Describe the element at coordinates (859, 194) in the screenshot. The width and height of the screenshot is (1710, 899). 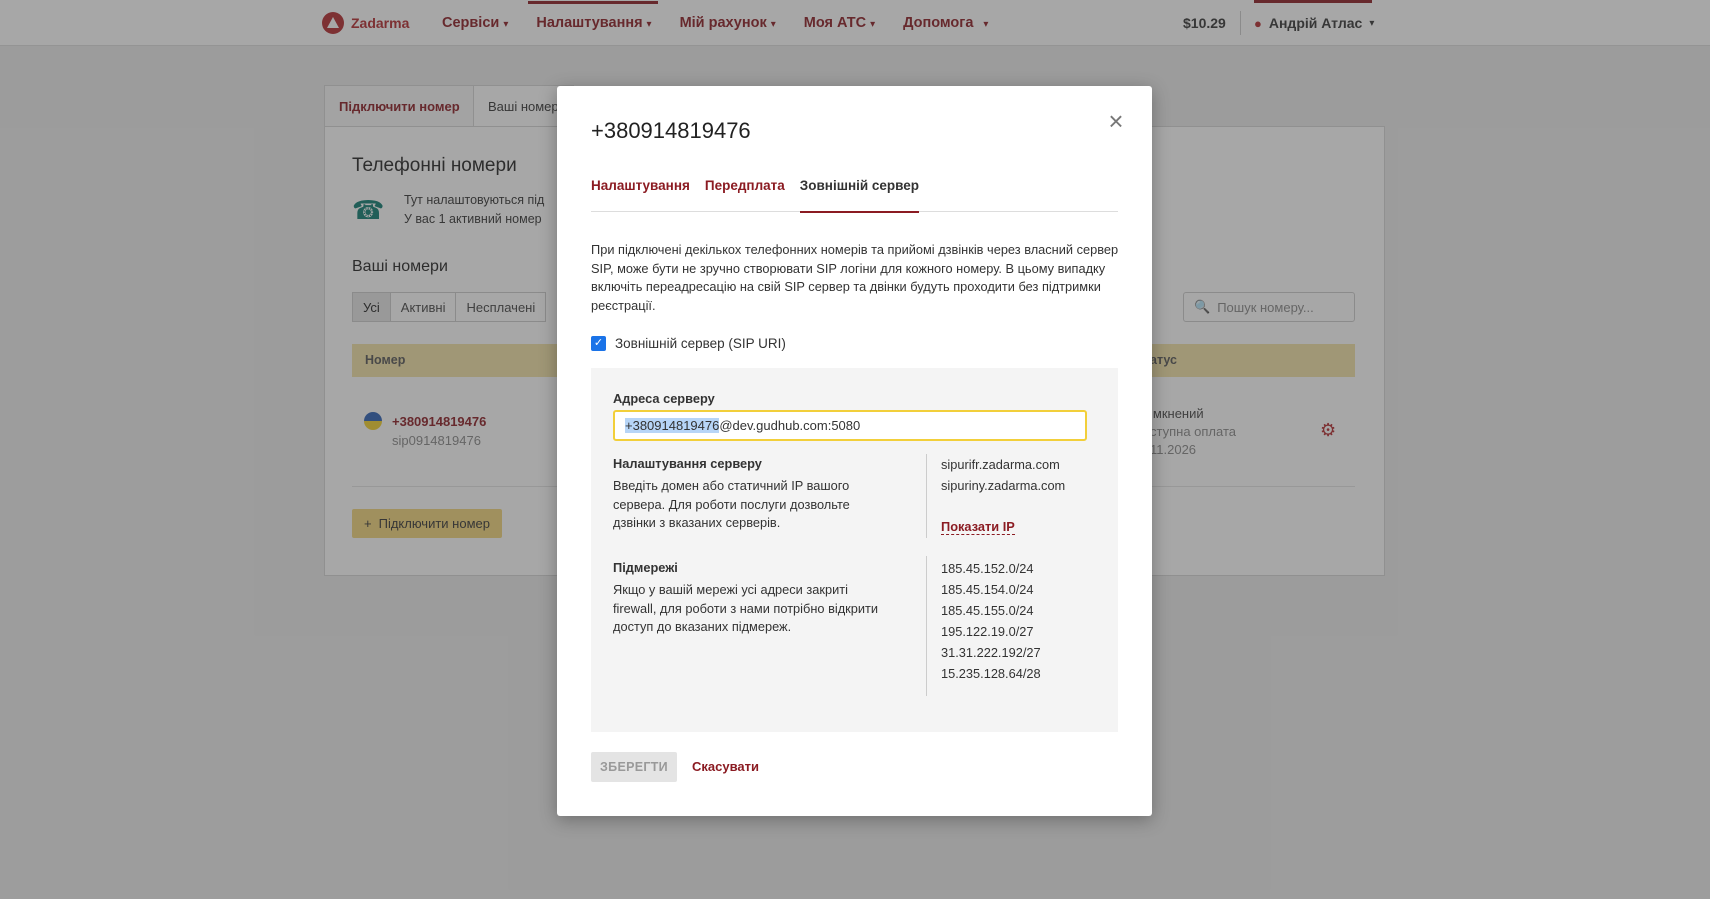
I see `tab-external-server: Зовнішній сервер` at that location.